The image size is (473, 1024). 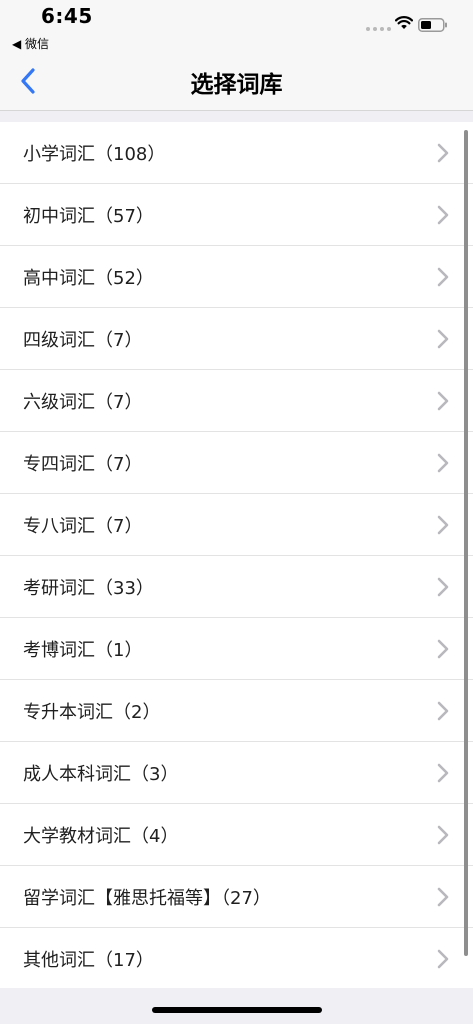 I want to click on cellular-signal-icon, so click(x=378, y=29).